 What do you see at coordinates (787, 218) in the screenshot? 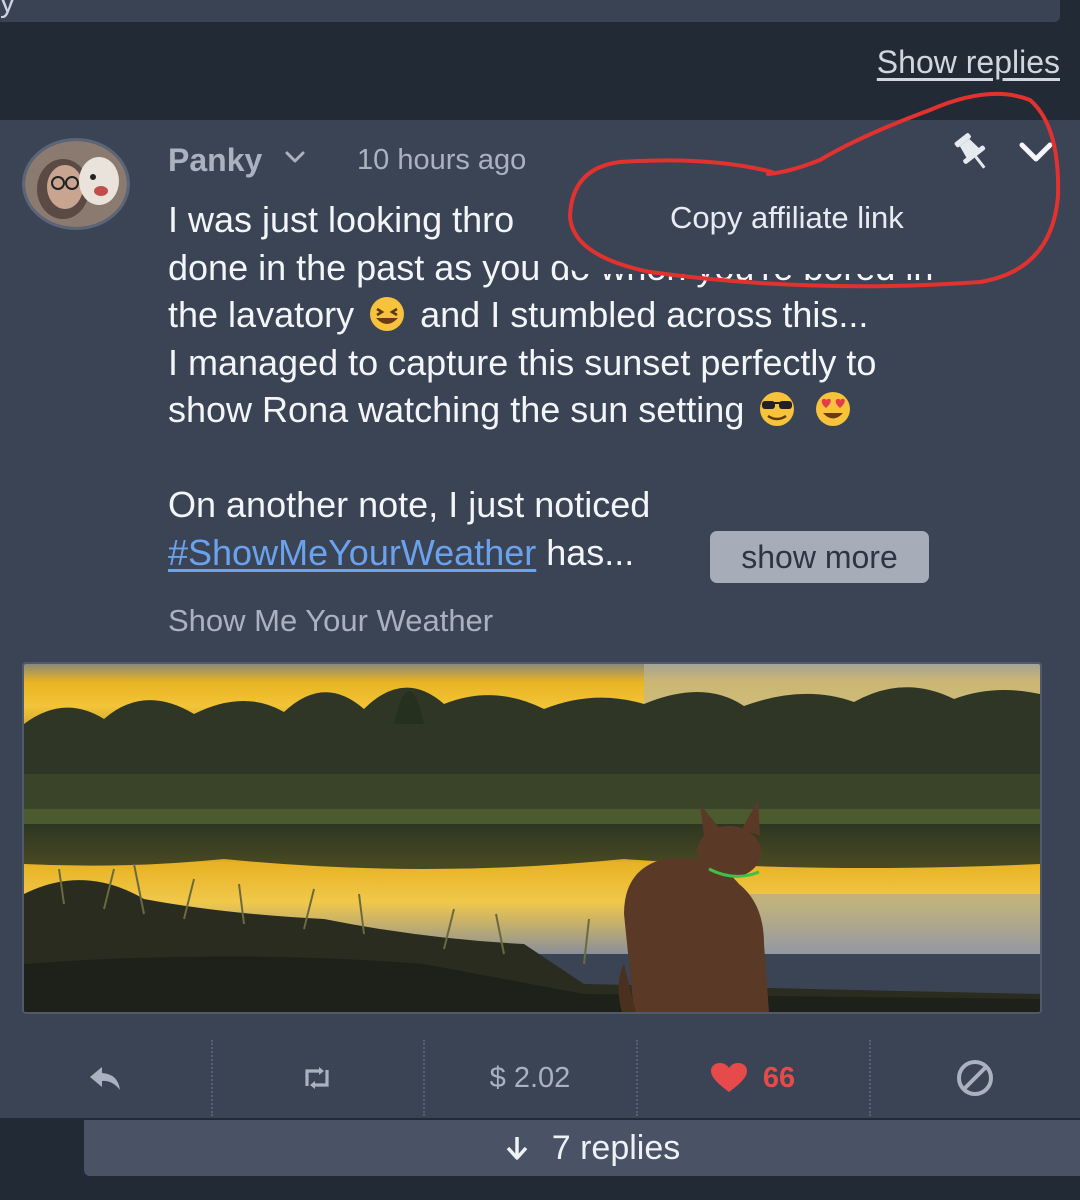
I see `copy-affiliate-link-menu-item: Copy affiliate link` at bounding box center [787, 218].